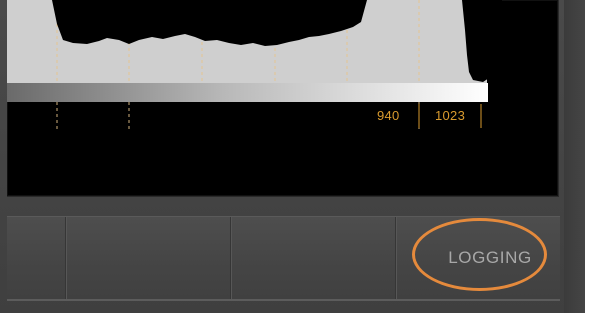 Image resolution: width=589 pixels, height=313 pixels. What do you see at coordinates (490, 257) in the screenshot?
I see `logging-button-label: LOGGING` at bounding box center [490, 257].